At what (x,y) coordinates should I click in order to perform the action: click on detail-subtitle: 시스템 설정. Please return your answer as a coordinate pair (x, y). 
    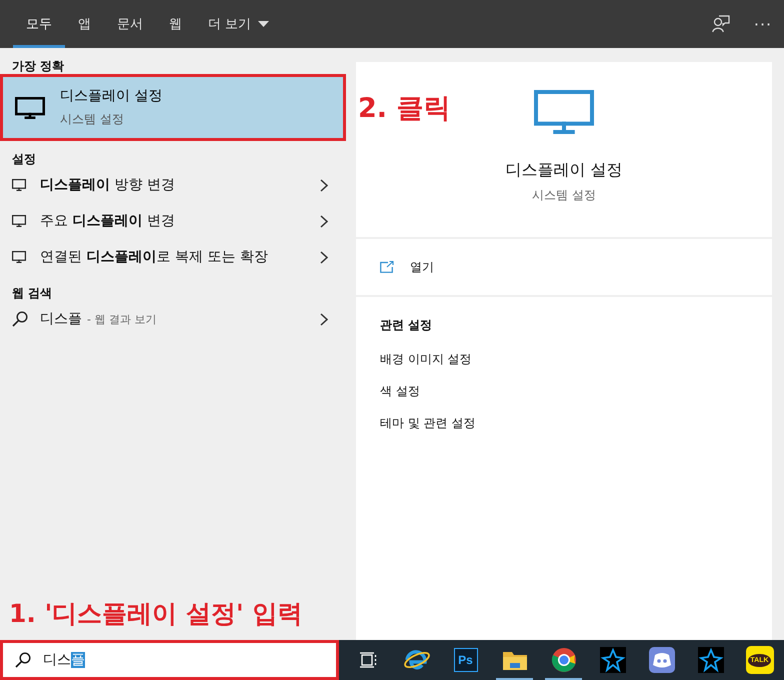
    Looking at the image, I should click on (564, 195).